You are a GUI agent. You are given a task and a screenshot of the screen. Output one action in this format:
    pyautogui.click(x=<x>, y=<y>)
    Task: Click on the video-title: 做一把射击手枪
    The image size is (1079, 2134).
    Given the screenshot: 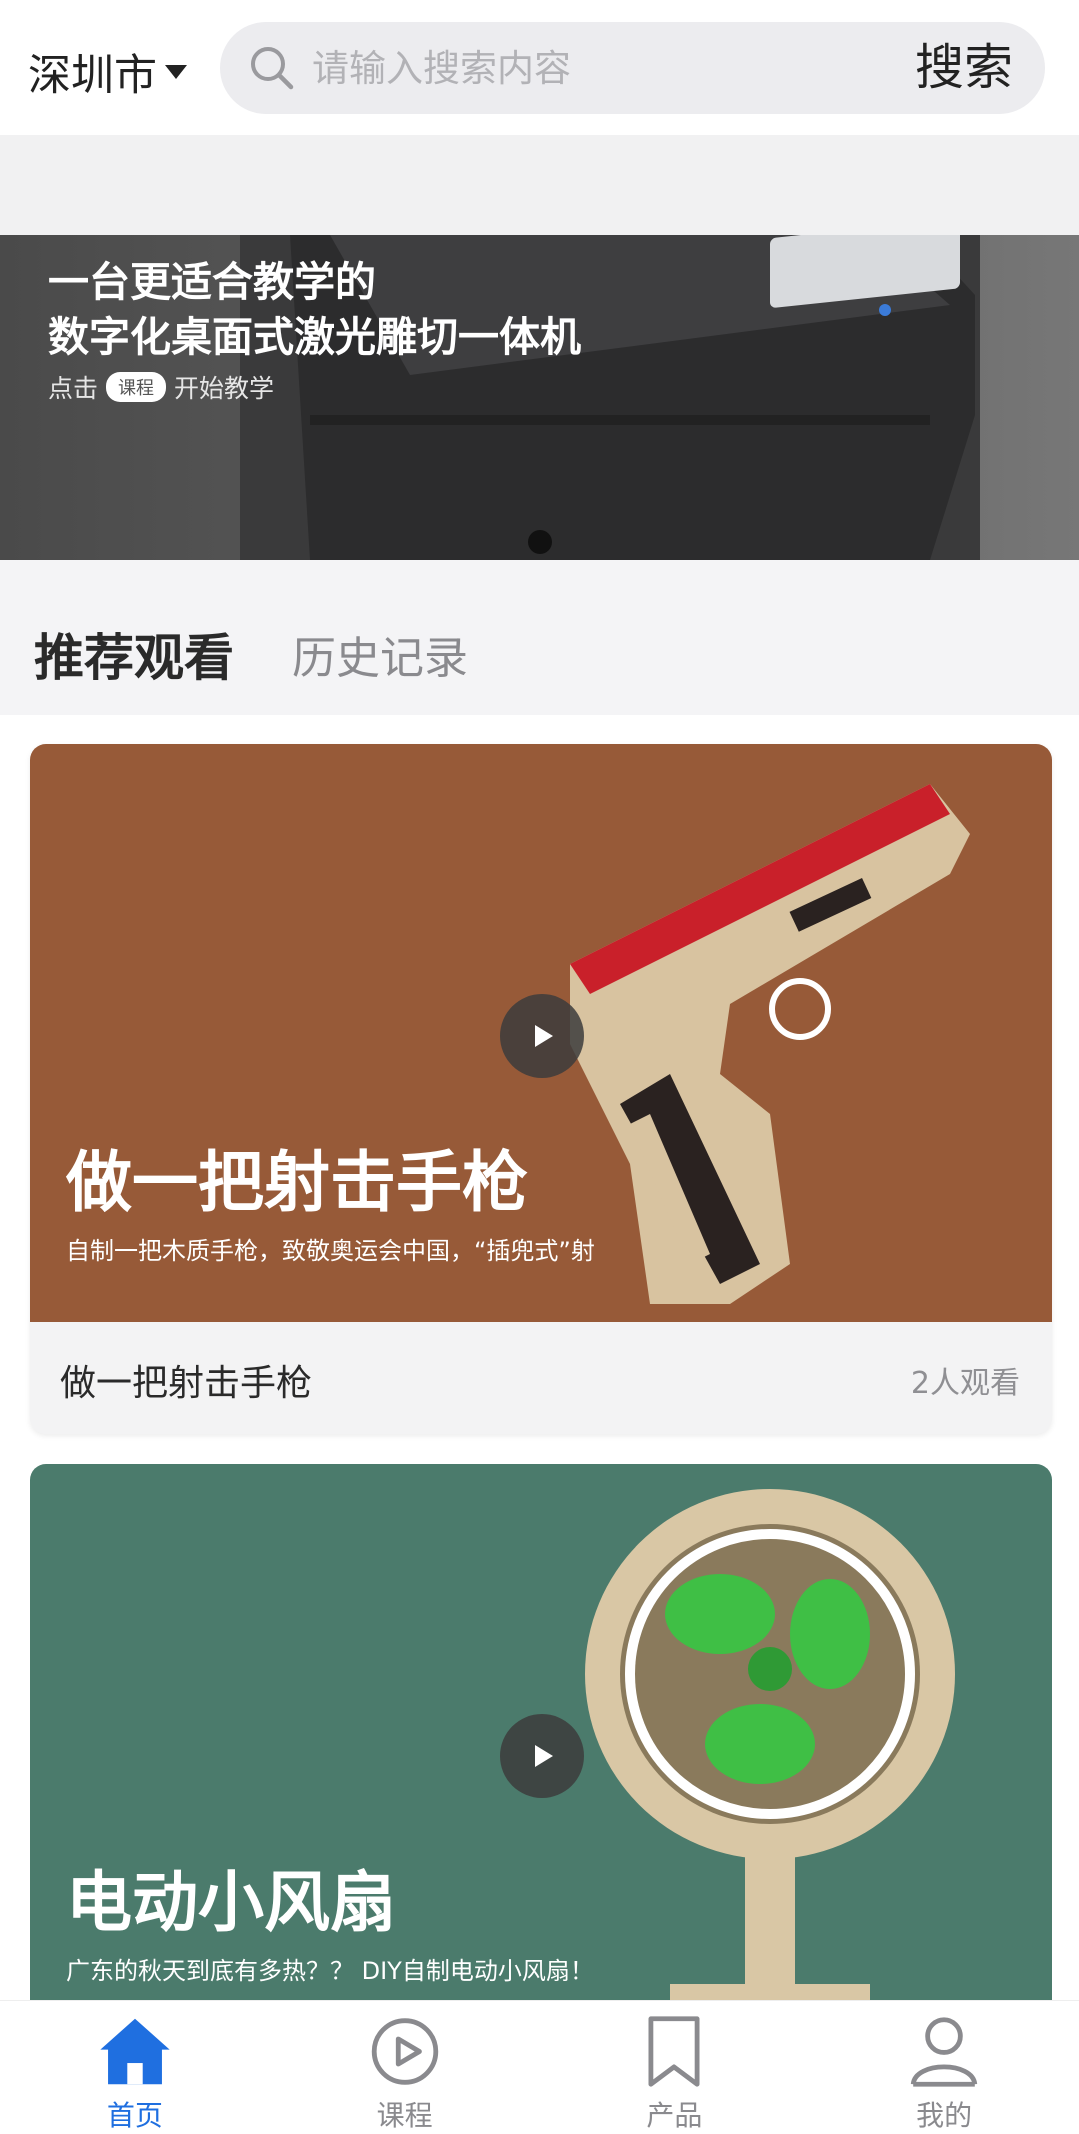 What is the action you would take?
    pyautogui.click(x=186, y=1383)
    